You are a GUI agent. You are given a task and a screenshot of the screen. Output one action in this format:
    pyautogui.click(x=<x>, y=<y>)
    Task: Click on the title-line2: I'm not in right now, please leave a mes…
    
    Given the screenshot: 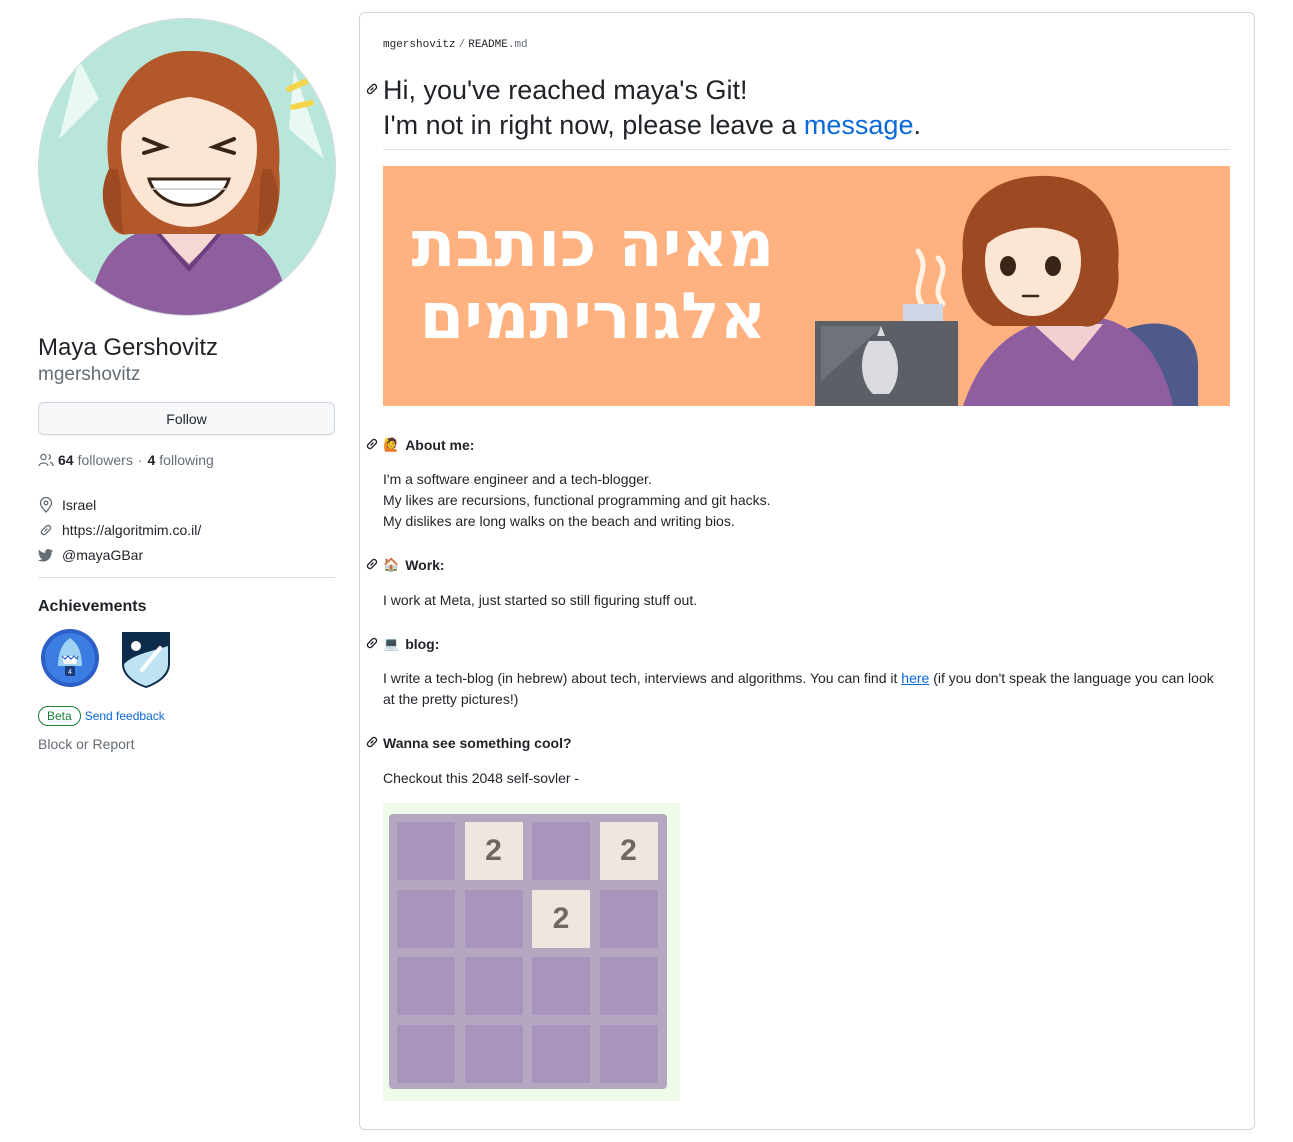 What is the action you would take?
    pyautogui.click(x=652, y=125)
    